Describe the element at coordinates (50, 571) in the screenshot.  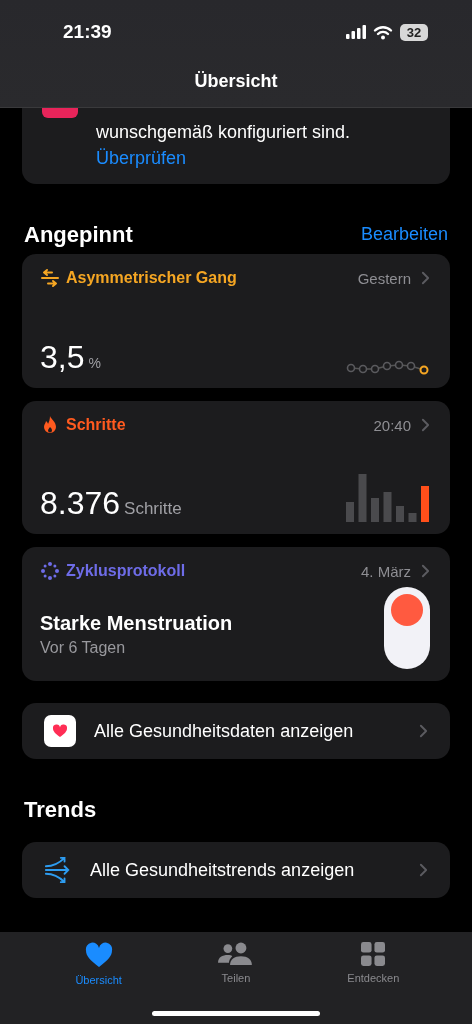
I see `dotted-circle-icon` at that location.